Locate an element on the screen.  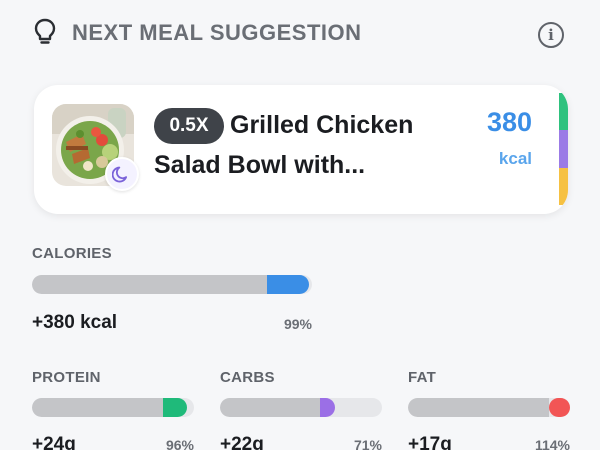
fat-bar-added is located at coordinates (559, 407).